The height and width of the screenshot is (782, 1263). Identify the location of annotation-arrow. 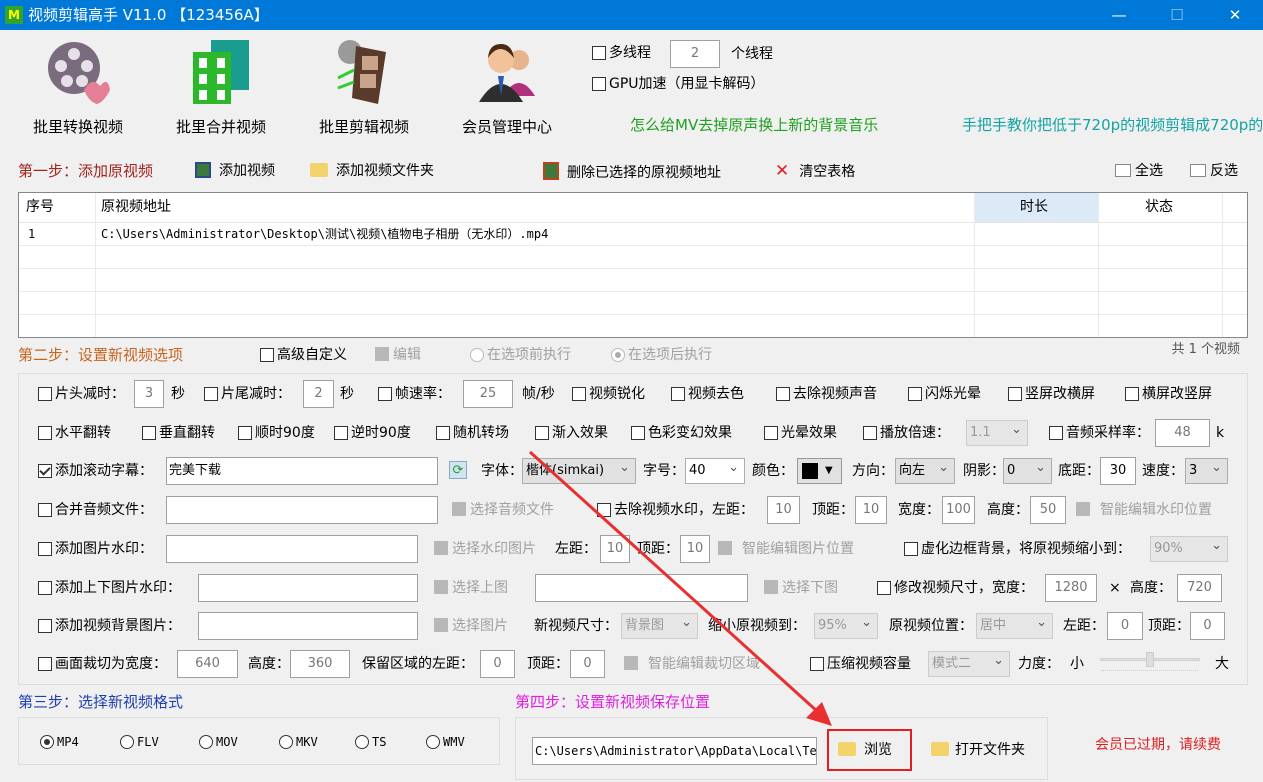
(680, 588).